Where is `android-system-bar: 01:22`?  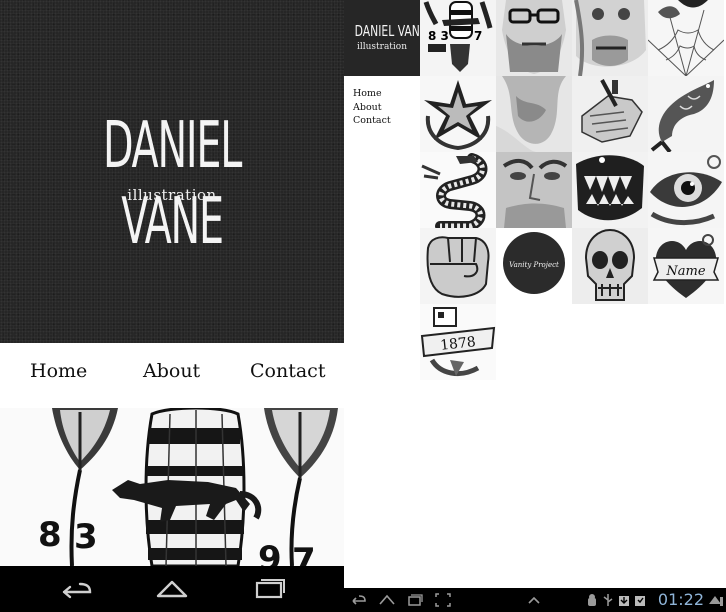
android-system-bar: 01:22 is located at coordinates (535, 600).